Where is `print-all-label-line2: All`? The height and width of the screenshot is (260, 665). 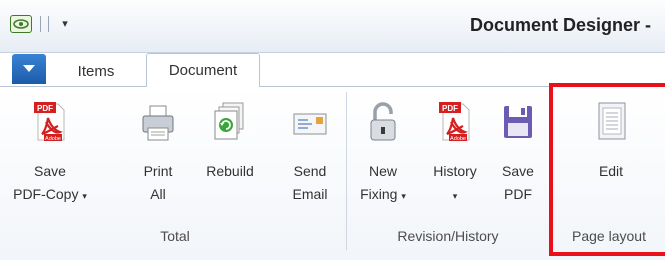 print-all-label-line2: All is located at coordinates (158, 194).